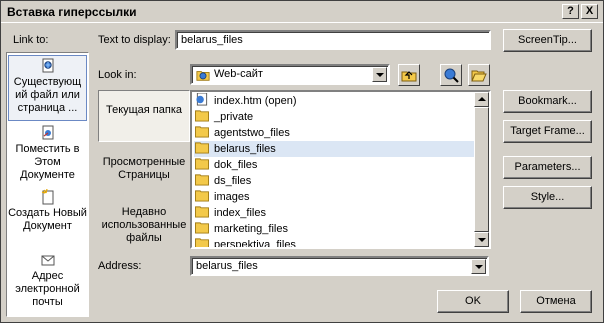 The height and width of the screenshot is (323, 604). I want to click on list-item: agentstwo_files, so click(334, 133).